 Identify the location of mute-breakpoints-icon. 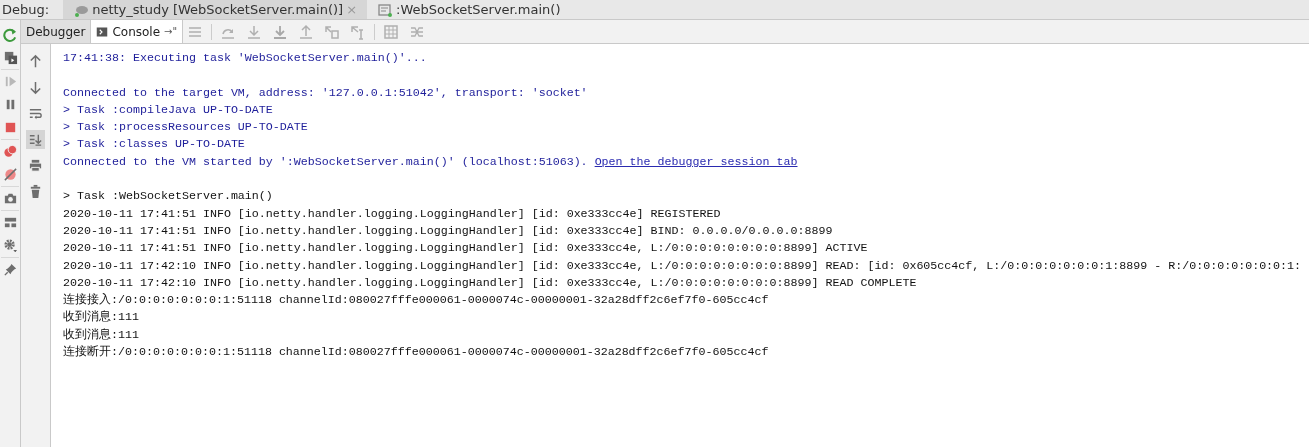
(10, 174).